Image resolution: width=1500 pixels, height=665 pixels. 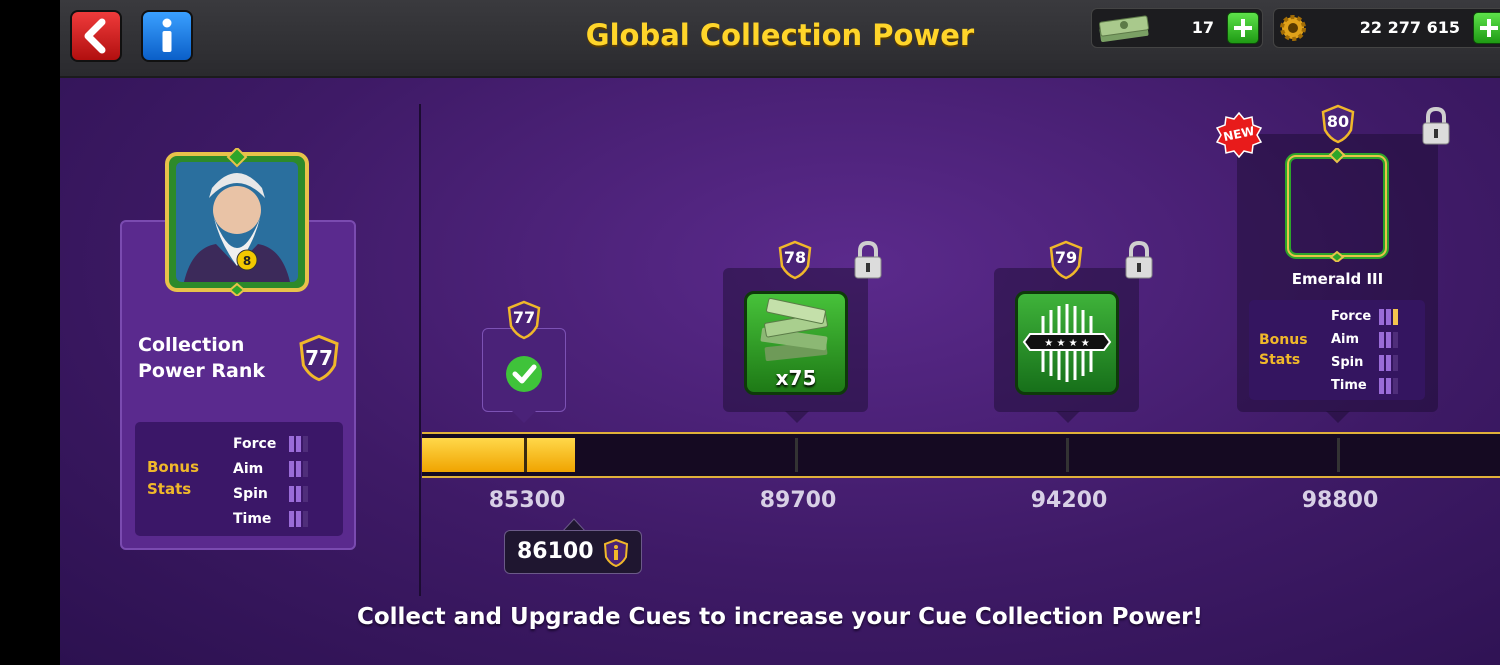 What do you see at coordinates (527, 500) in the screenshot?
I see `milestone-77-points: 85300` at bounding box center [527, 500].